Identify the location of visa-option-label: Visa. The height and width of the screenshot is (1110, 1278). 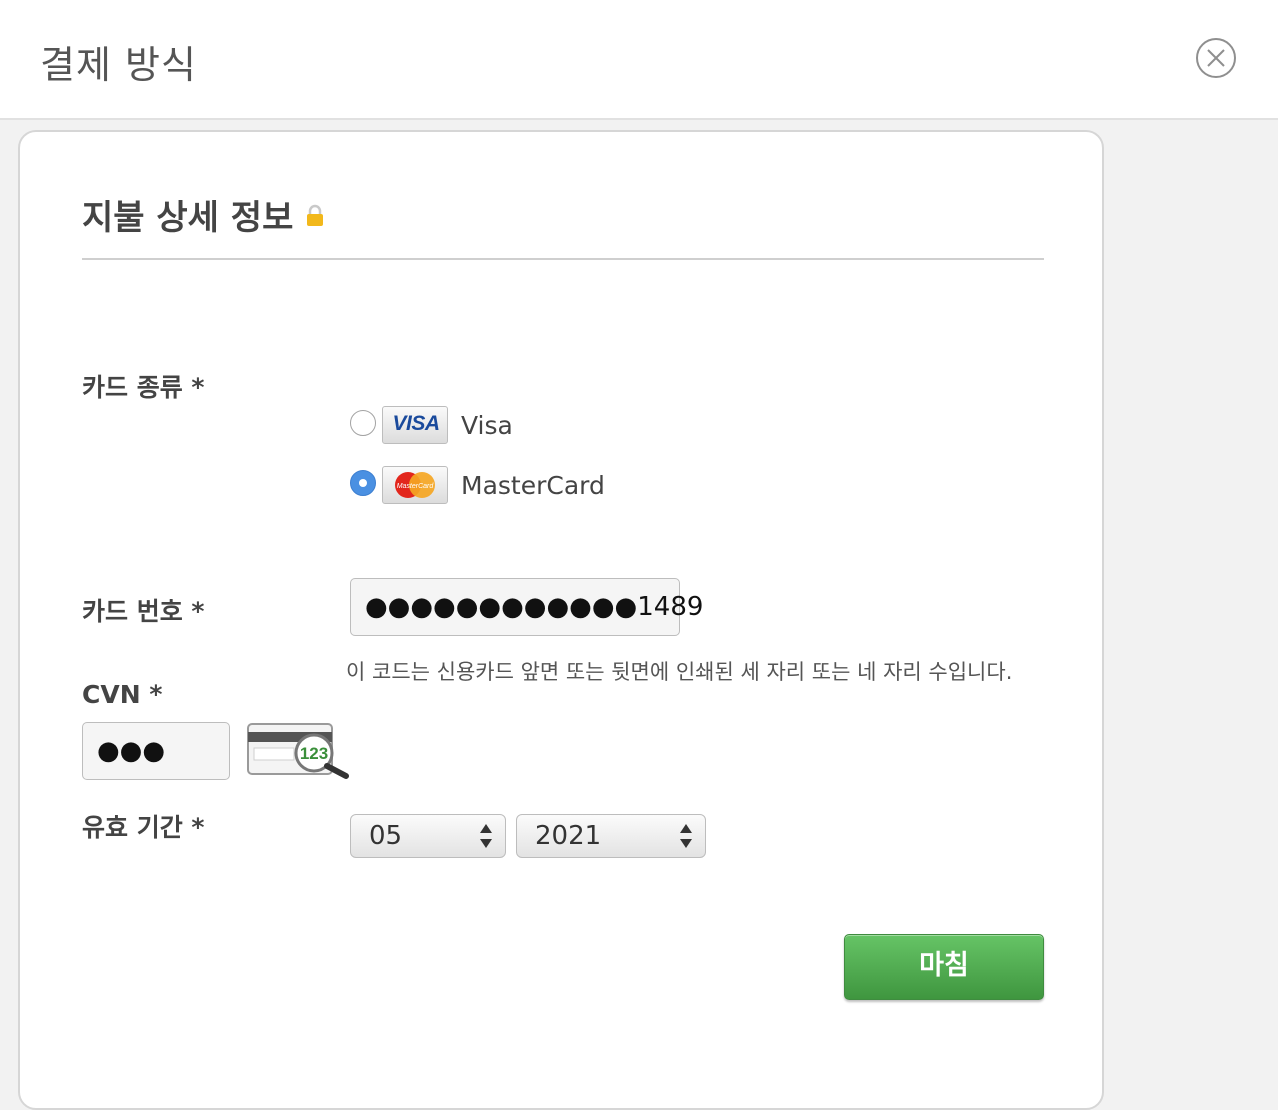
(487, 425).